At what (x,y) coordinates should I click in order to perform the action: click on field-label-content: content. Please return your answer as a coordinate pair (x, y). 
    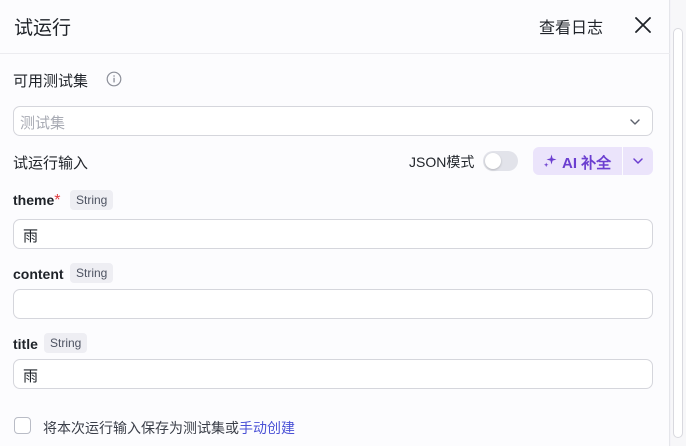
    Looking at the image, I should click on (38, 274).